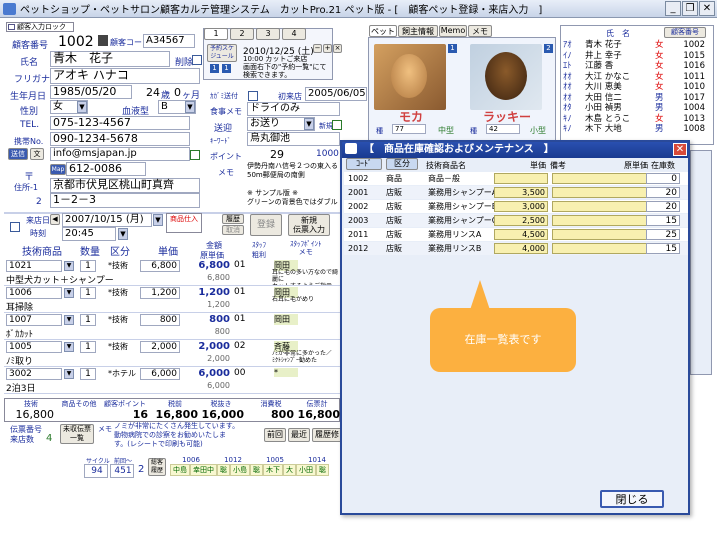  I want to click on sort-code-button: ｺｰﾄﾞ, so click(364, 164).